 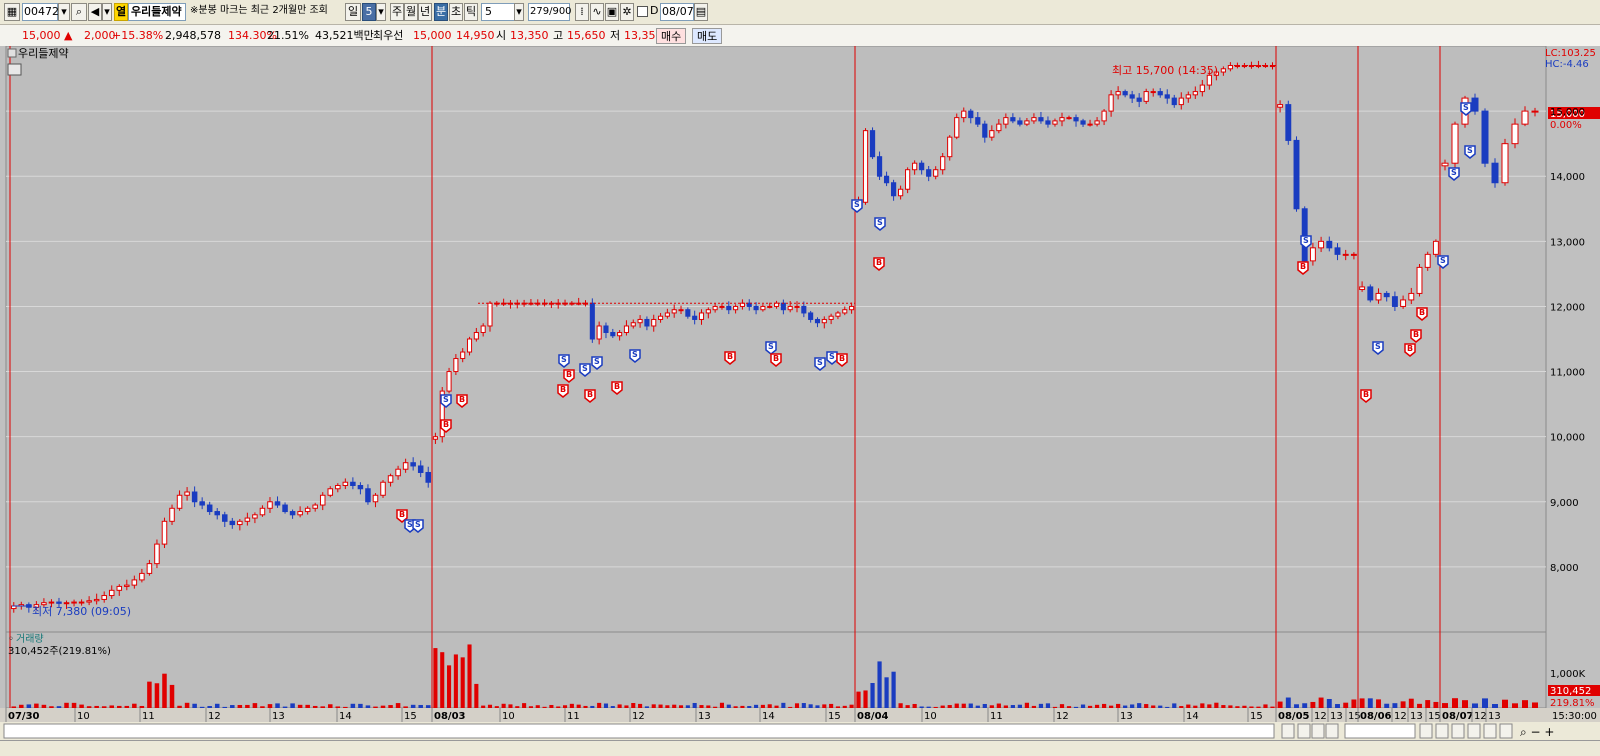 I want to click on settings-icon: ✲, so click(x=627, y=12).